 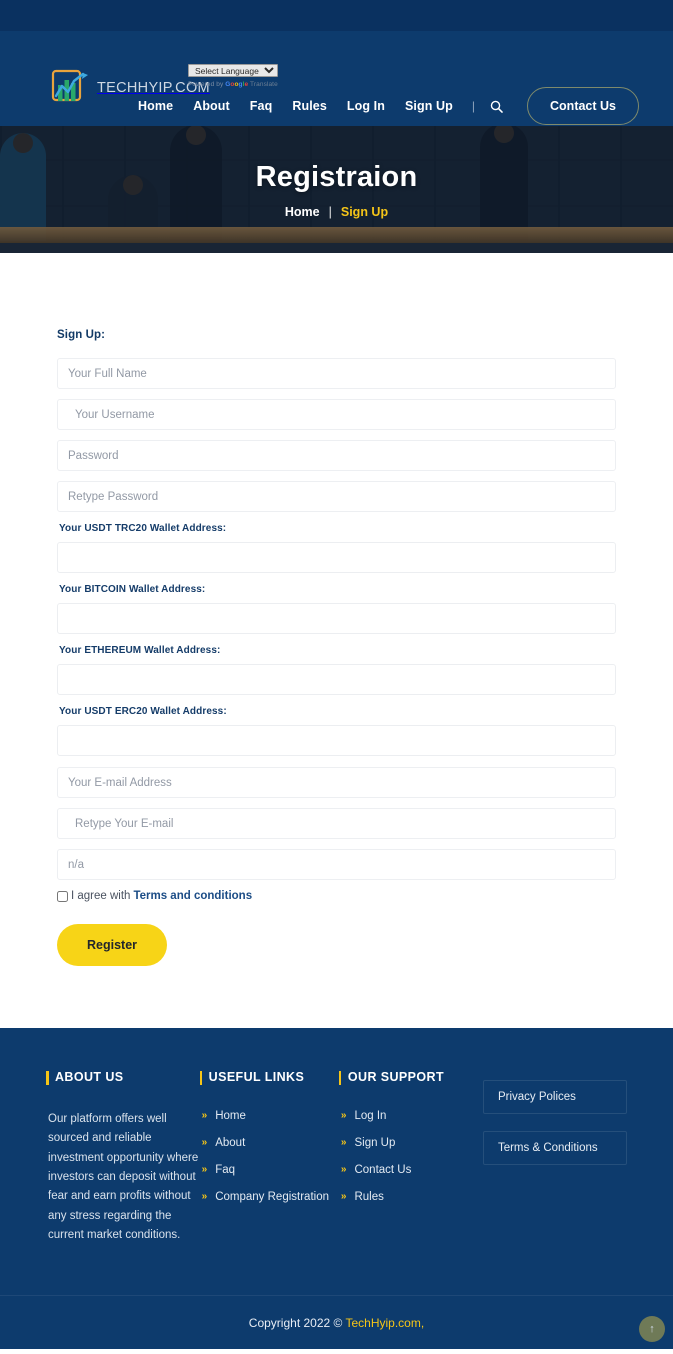 I want to click on language-select: Select Language, so click(x=233, y=70).